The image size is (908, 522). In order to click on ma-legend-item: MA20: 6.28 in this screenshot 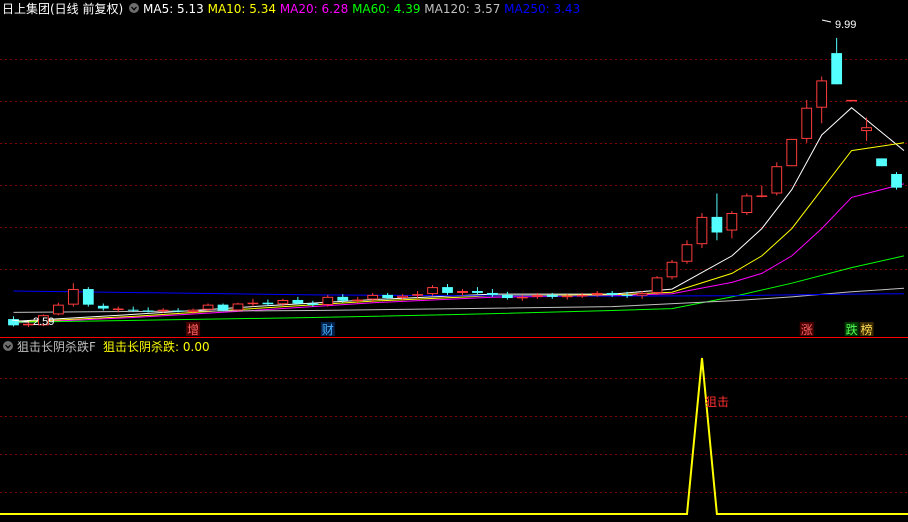, I will do `click(312, 9)`.